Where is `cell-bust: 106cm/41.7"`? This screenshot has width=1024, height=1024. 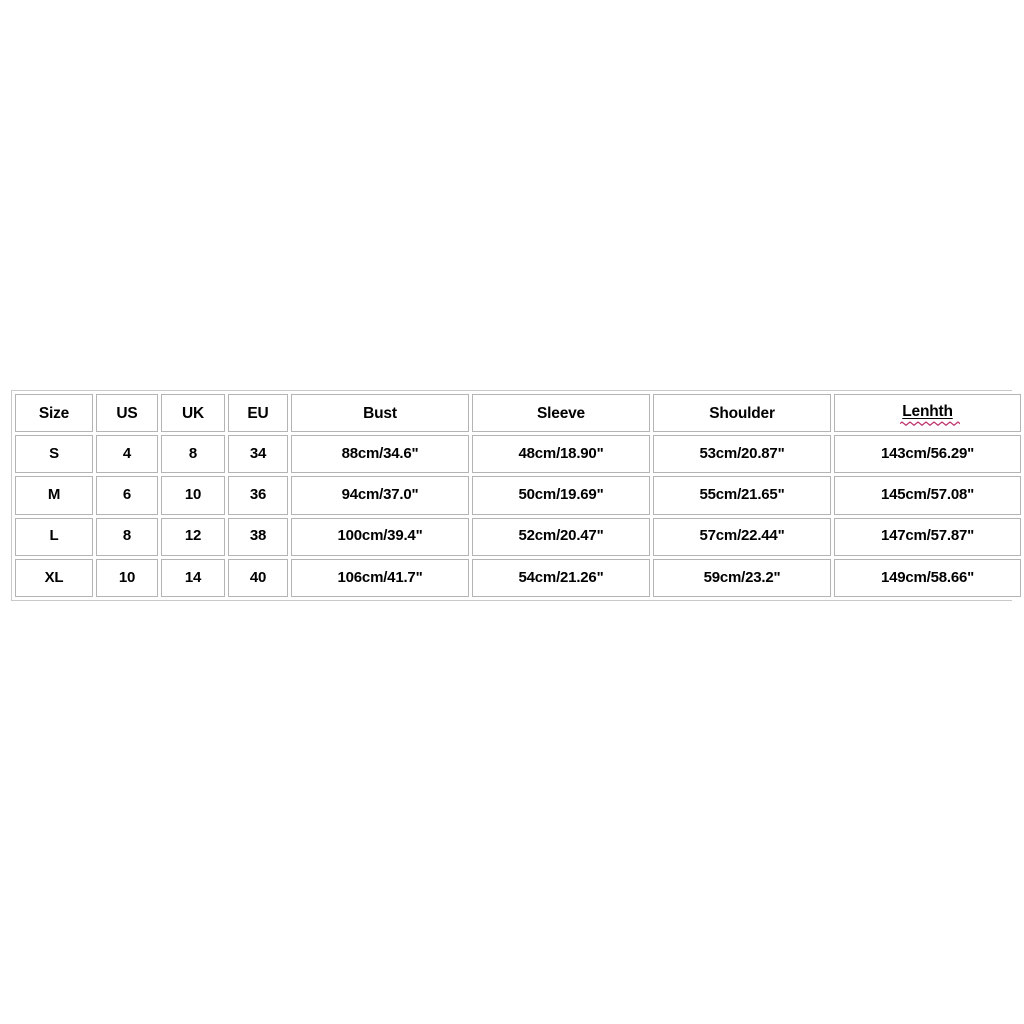
cell-bust: 106cm/41.7" is located at coordinates (380, 577).